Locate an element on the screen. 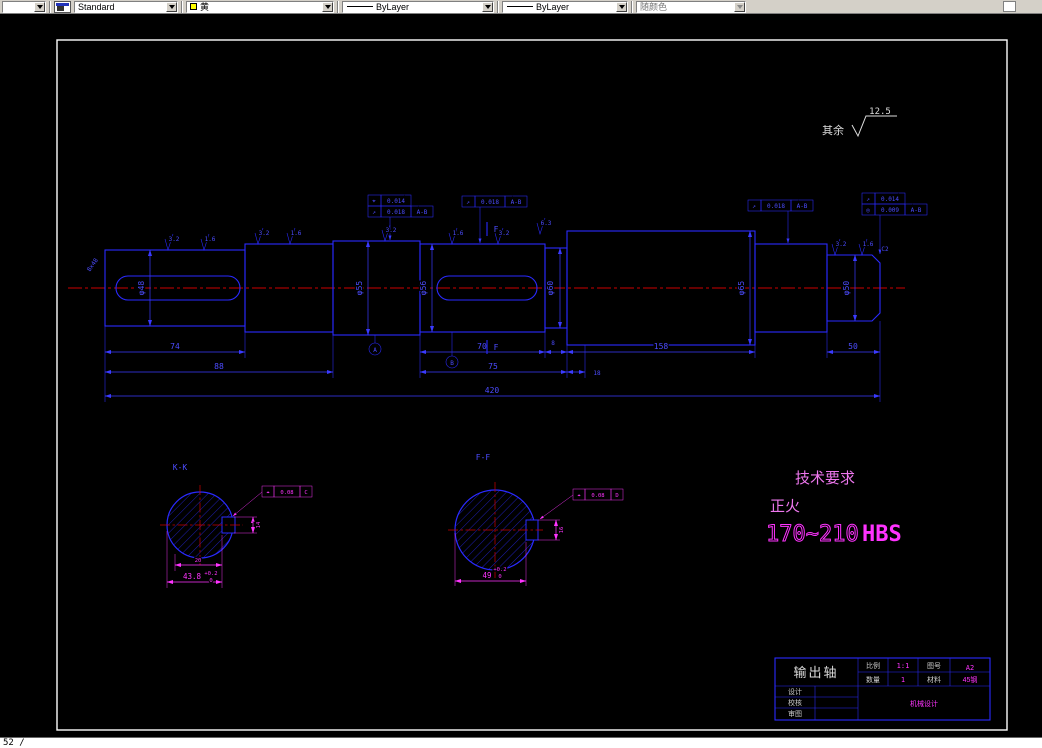  section-left-dim2: 43.8 is located at coordinates (192, 576).